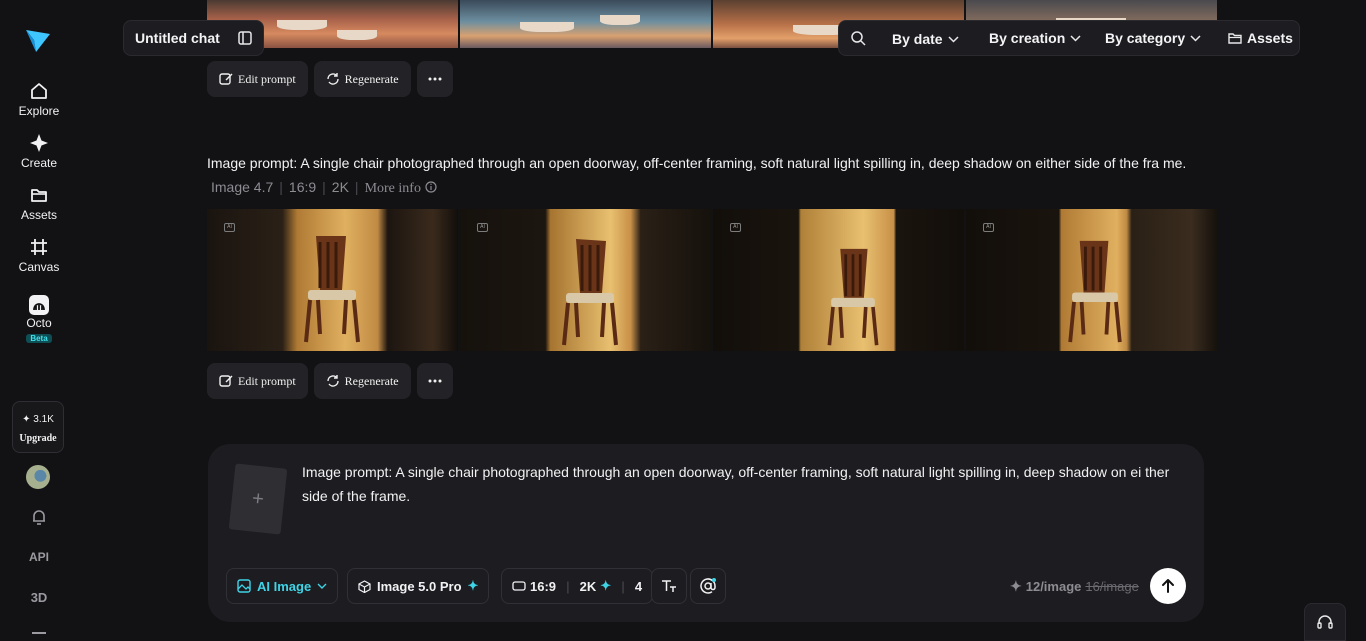 This screenshot has width=1366, height=641. I want to click on sidebar-item-create: Create, so click(39, 151).